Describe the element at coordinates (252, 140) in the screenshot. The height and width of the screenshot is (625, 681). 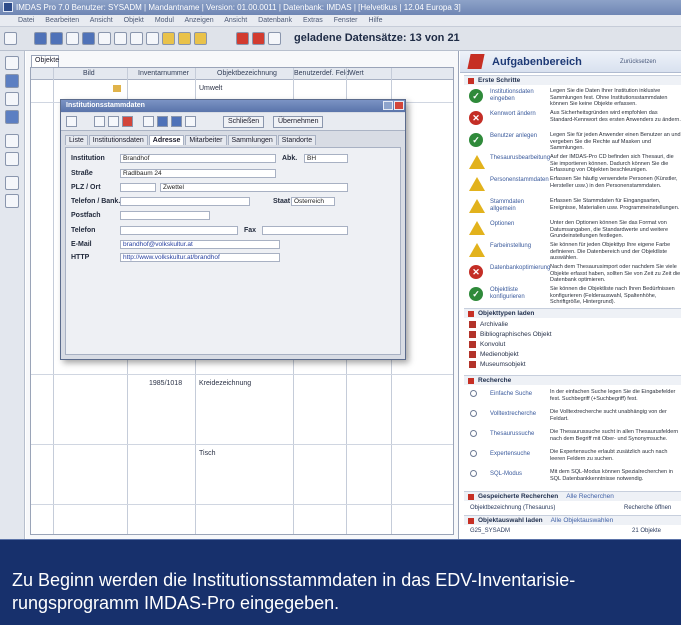
I see `tab-sammlungen: Sammlungen` at that location.